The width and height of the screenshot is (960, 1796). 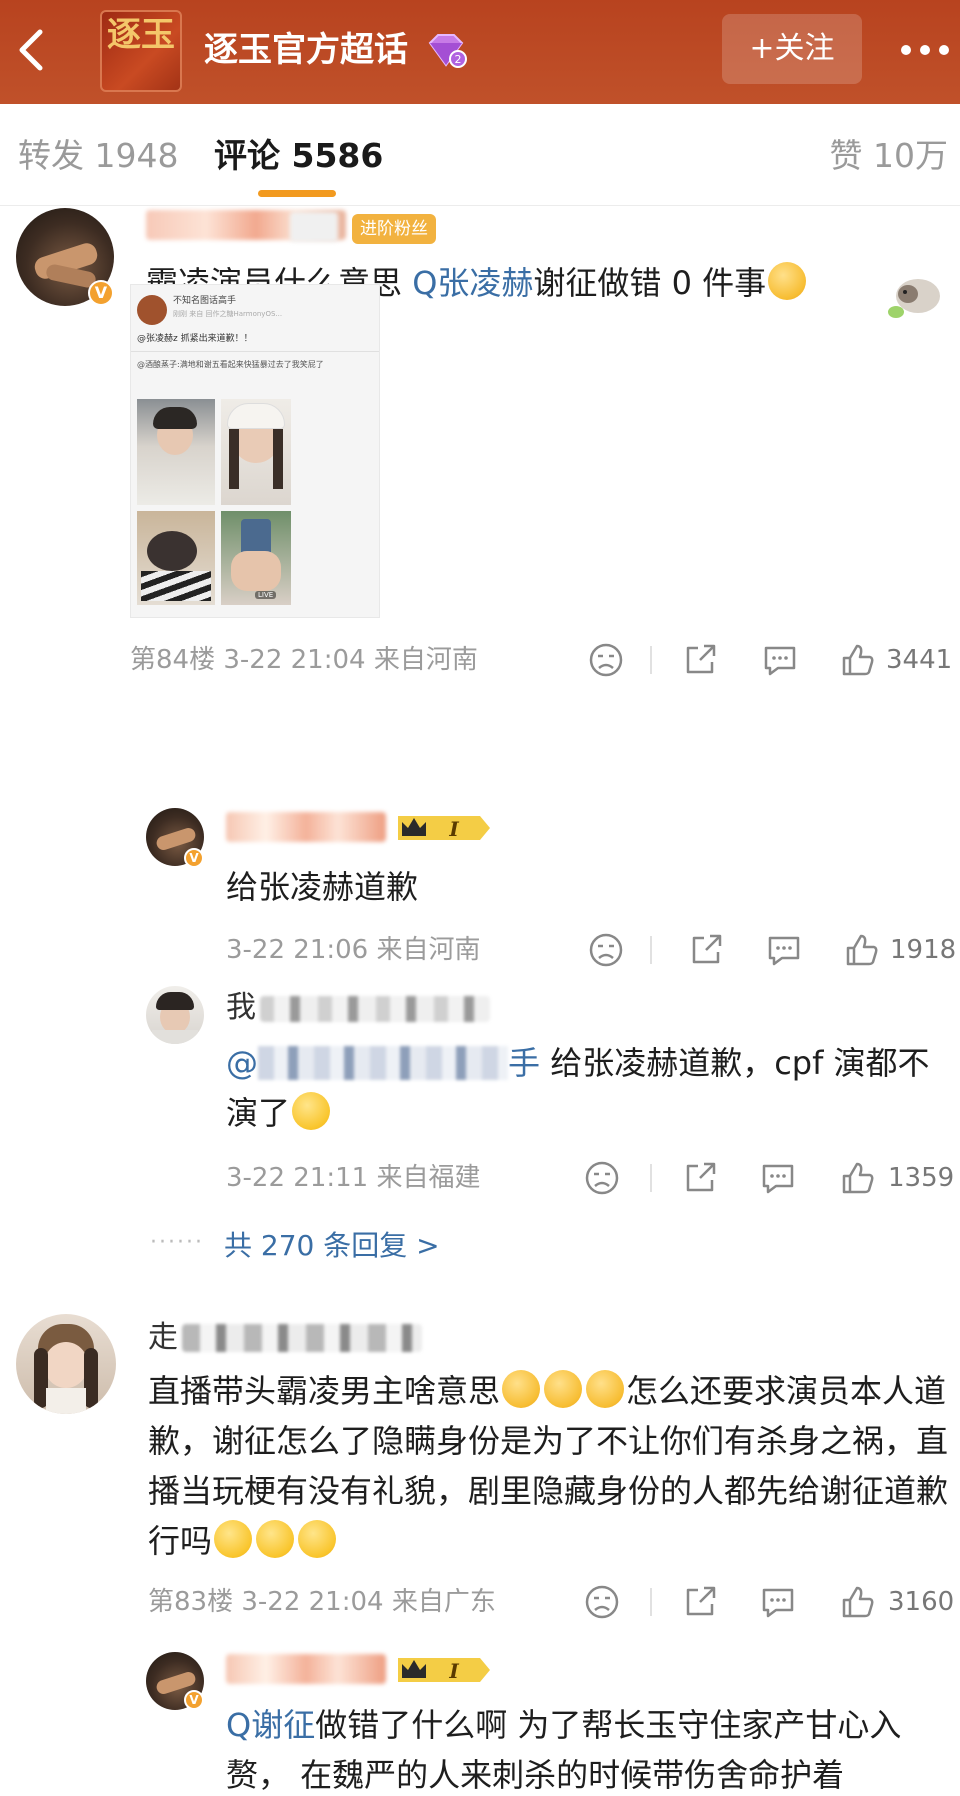 I want to click on comment-tabs: 转发 1948 评论 5586 赞 10万, so click(x=480, y=155).